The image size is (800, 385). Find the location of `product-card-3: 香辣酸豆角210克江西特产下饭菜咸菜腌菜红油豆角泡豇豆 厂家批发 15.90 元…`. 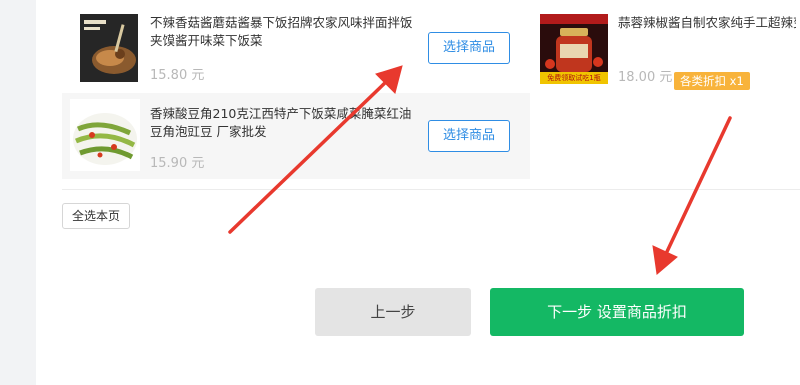

product-card-3: 香辣酸豆角210克江西特产下饭菜咸菜腌菜红油豆角泡豇豆 厂家批发 15.90 元… is located at coordinates (296, 136).